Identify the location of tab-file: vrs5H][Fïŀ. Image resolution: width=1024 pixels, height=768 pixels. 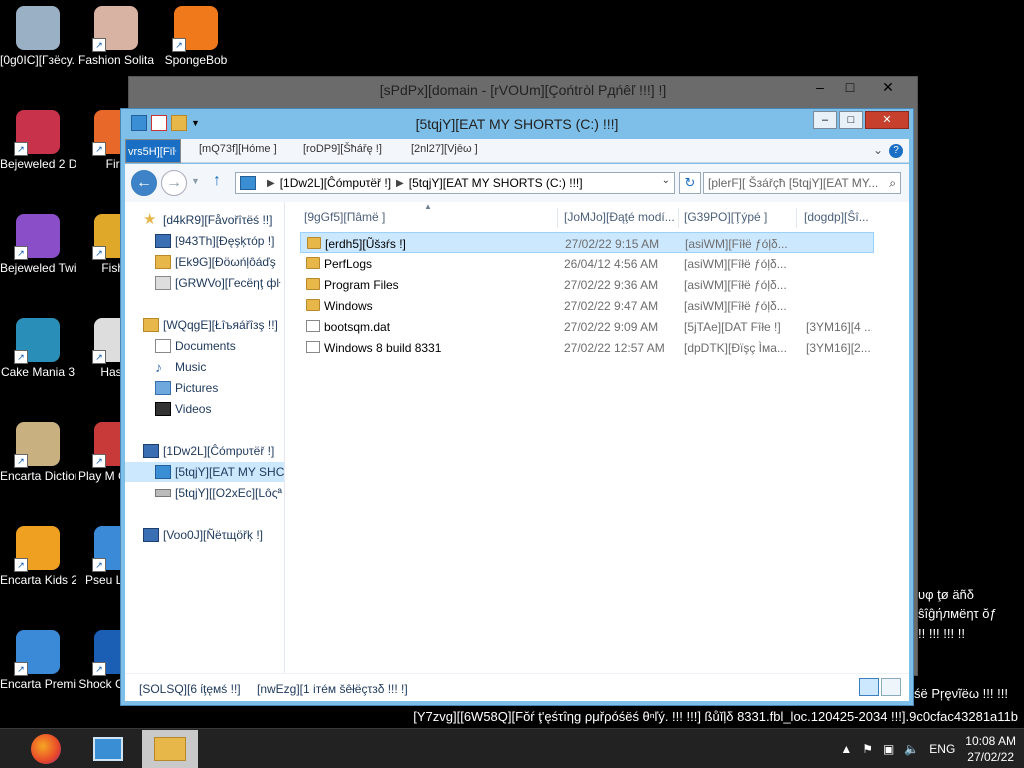
(153, 151).